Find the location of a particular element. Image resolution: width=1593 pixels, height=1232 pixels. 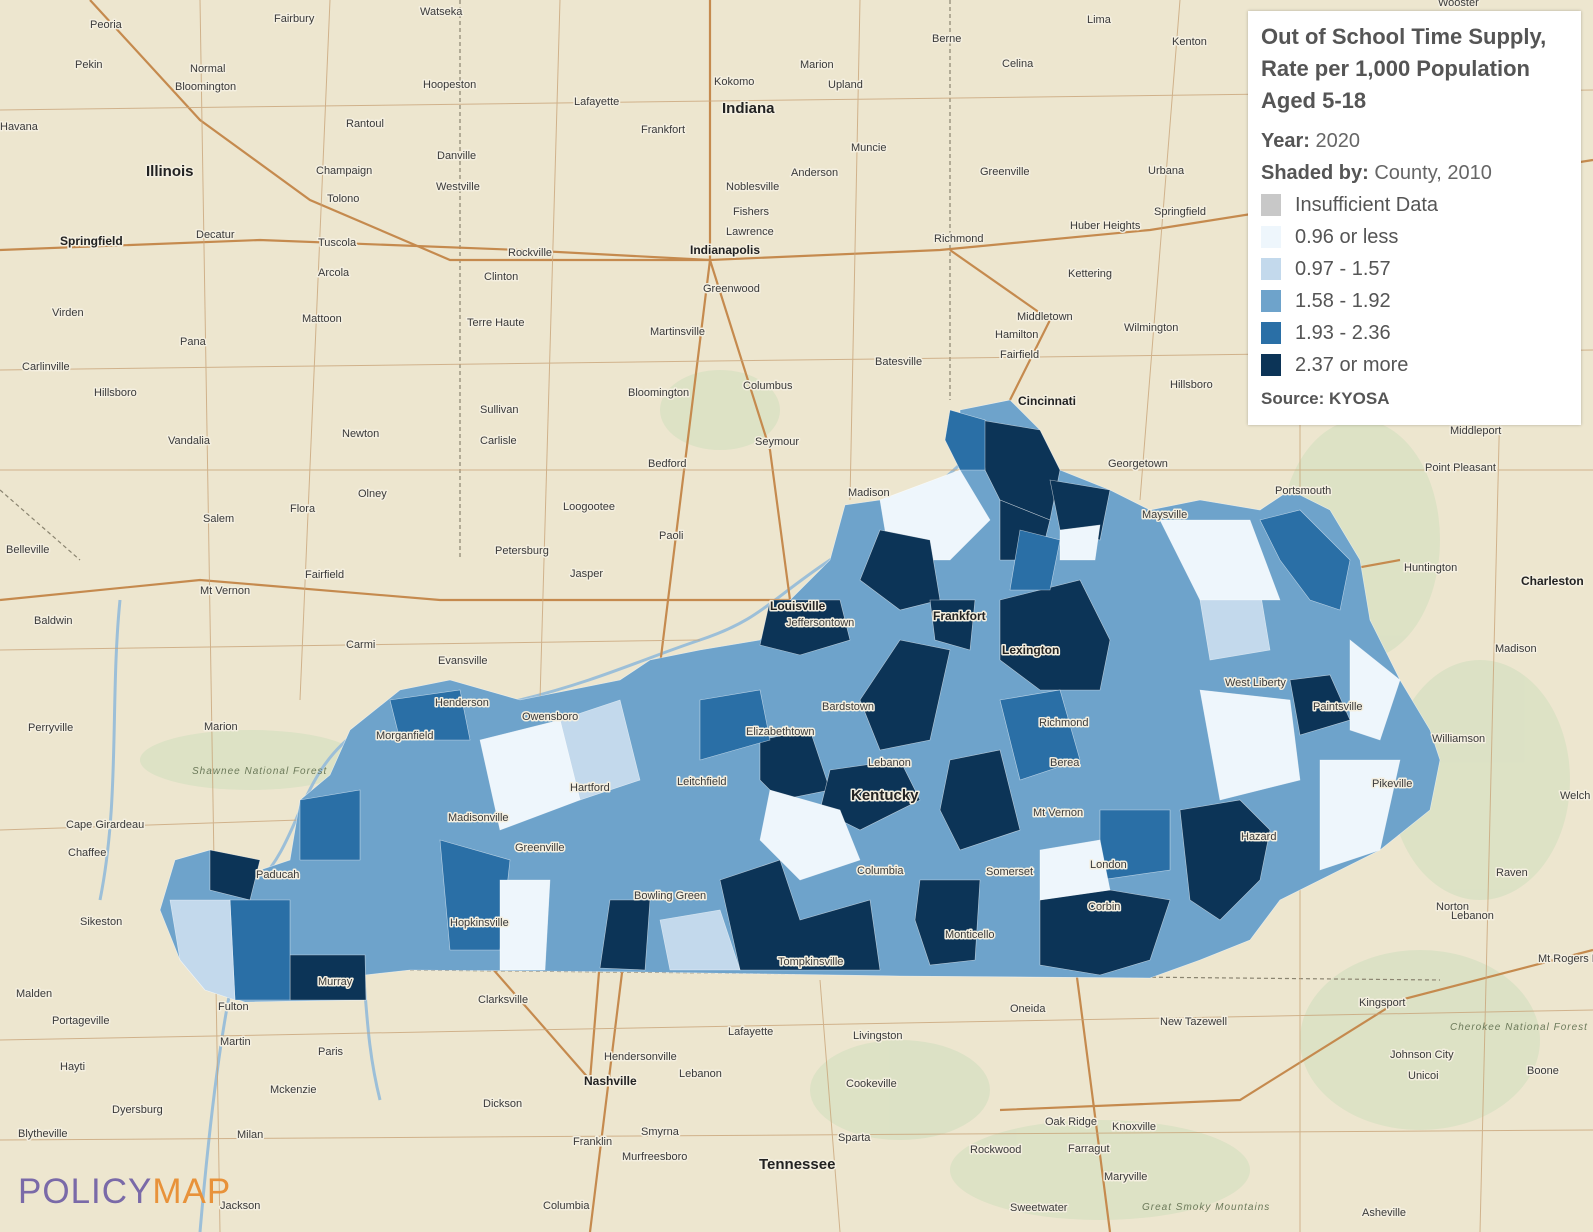

city-label: Boone is located at coordinates (1543, 1071).